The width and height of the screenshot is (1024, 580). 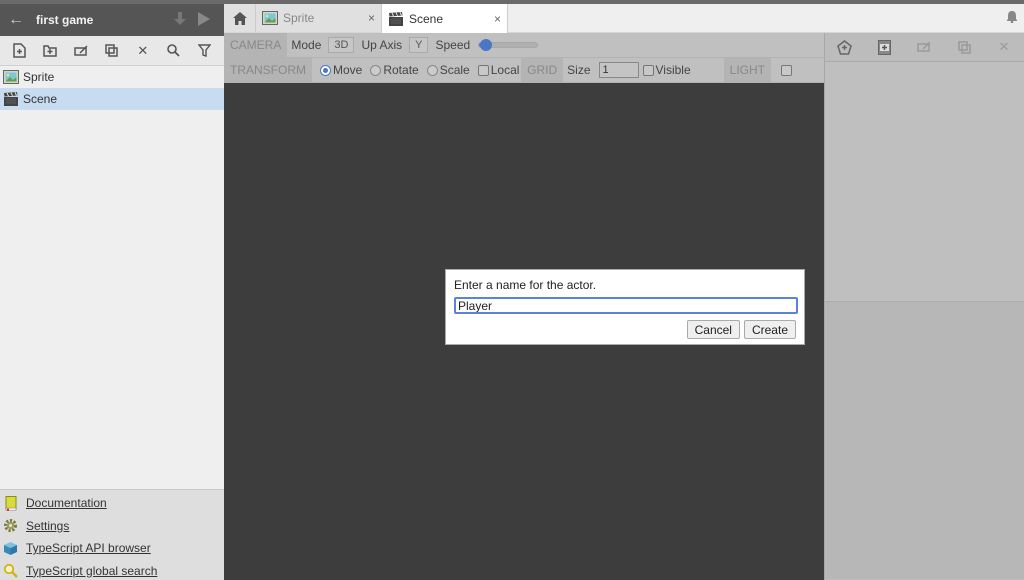 What do you see at coordinates (508, 45) in the screenshot?
I see `speed-slider` at bounding box center [508, 45].